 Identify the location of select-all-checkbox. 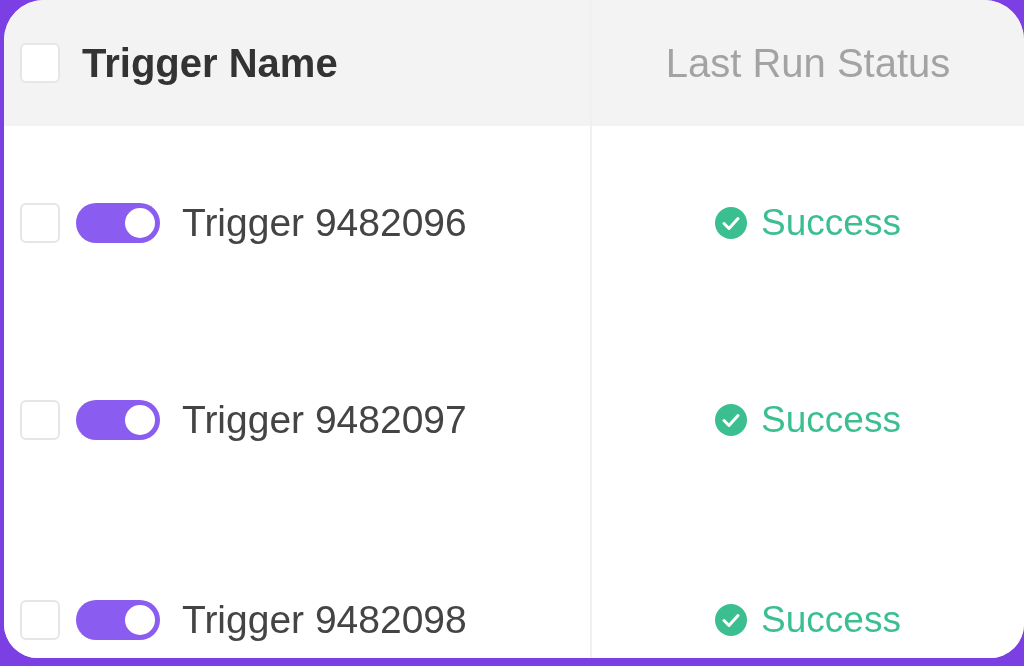
(40, 63).